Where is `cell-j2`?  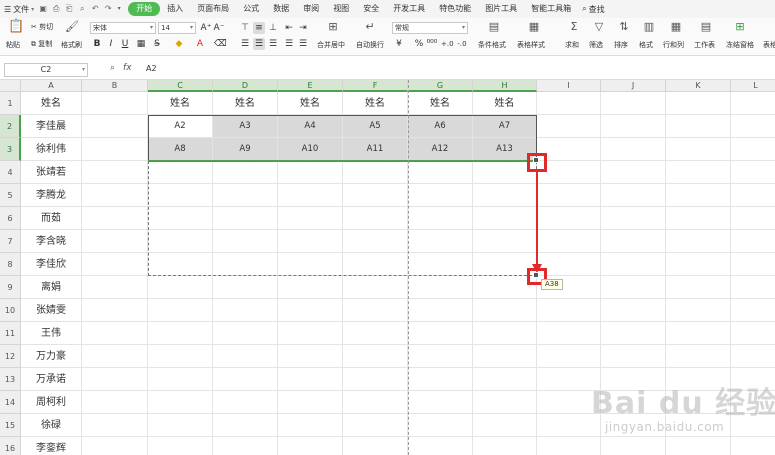 cell-j2 is located at coordinates (633, 126).